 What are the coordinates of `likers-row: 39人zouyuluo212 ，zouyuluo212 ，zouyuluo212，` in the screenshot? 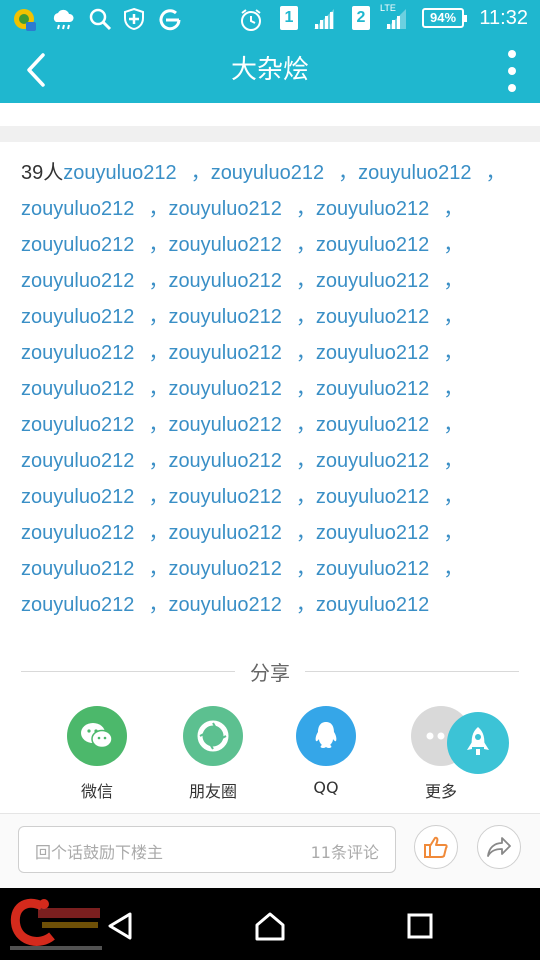 It's located at (271, 173).